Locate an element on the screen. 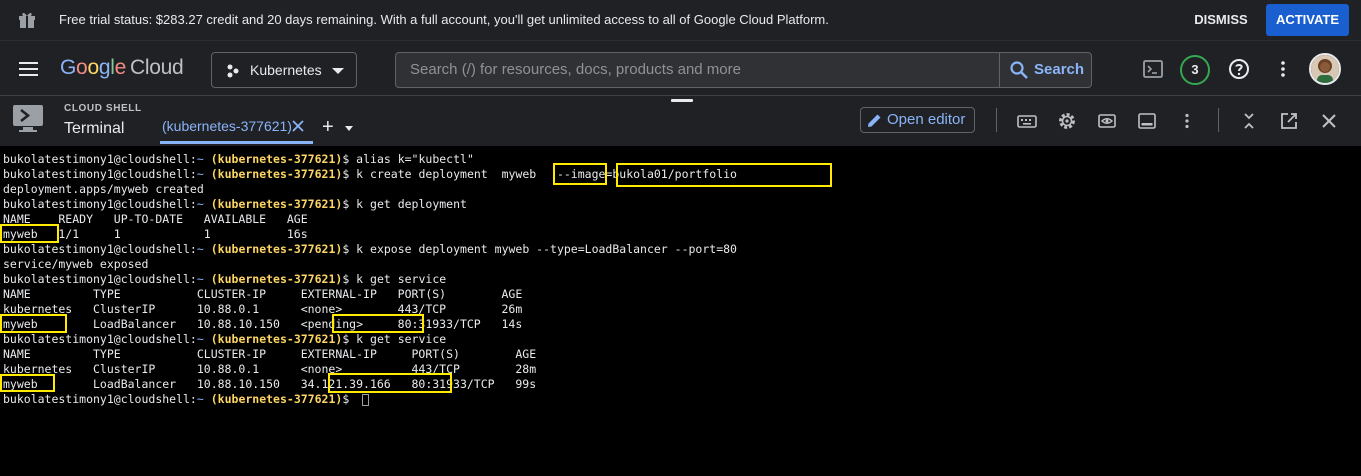 Image resolution: width=1361 pixels, height=476 pixels. open-editor-button: Open editor is located at coordinates (917, 120).